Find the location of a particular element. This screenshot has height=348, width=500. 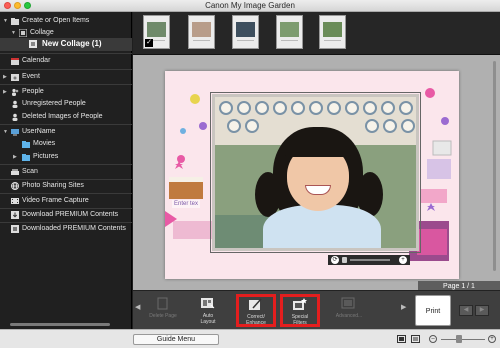

sidebar-item-people: ▶ People is located at coordinates (66, 92).